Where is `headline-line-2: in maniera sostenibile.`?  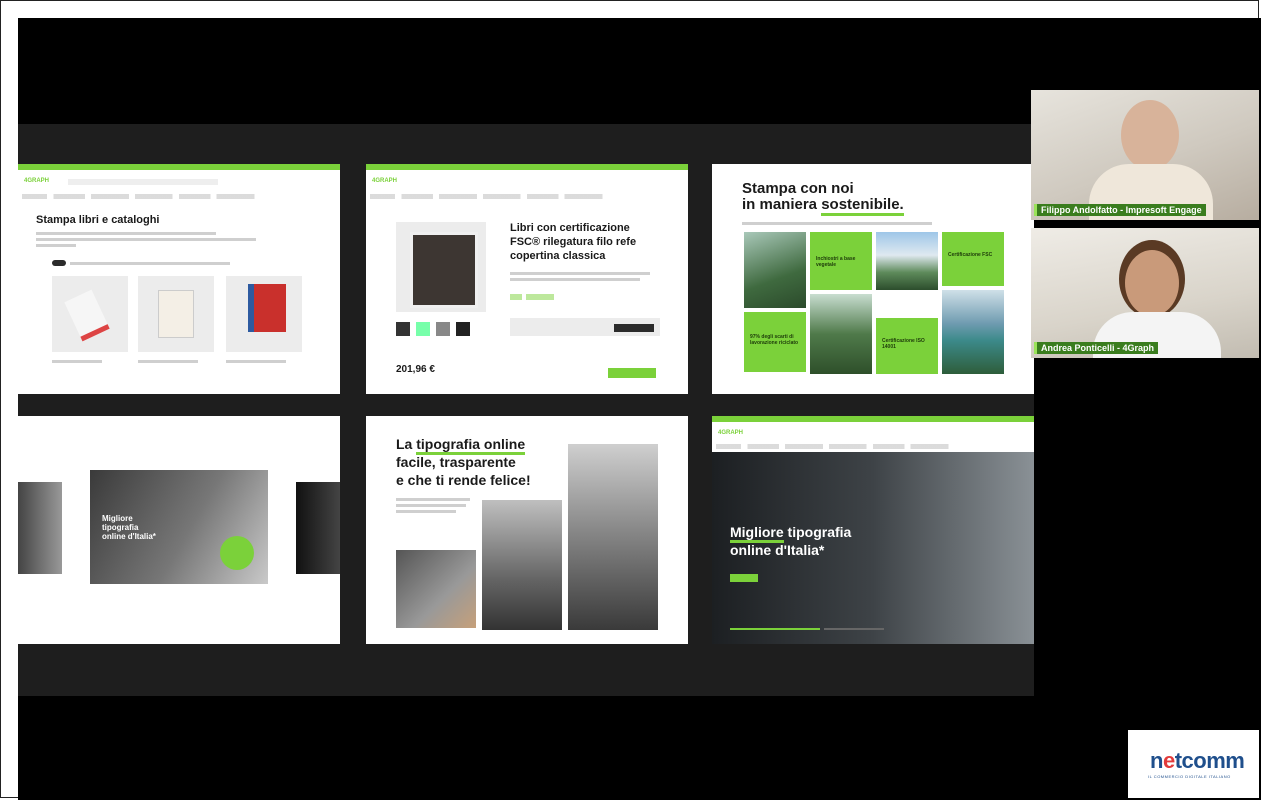
headline-line-2: in maniera sostenibile. is located at coordinates (823, 206).